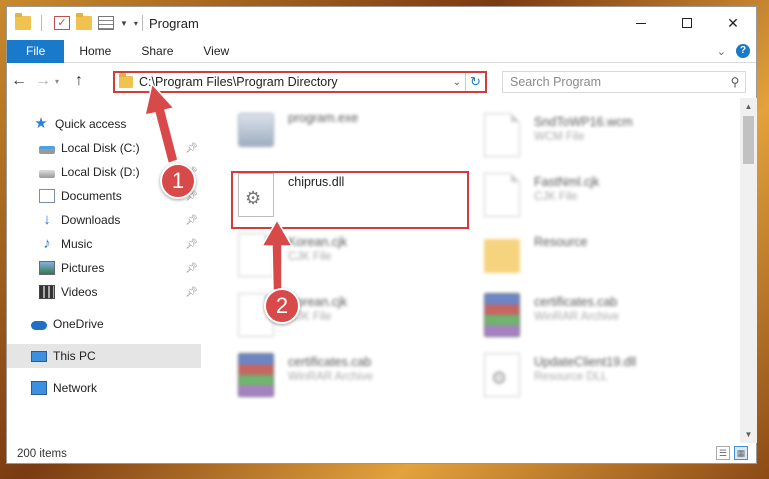  Describe the element at coordinates (104, 324) in the screenshot. I see `sidebar-item-onedrive: OneDrive` at that location.